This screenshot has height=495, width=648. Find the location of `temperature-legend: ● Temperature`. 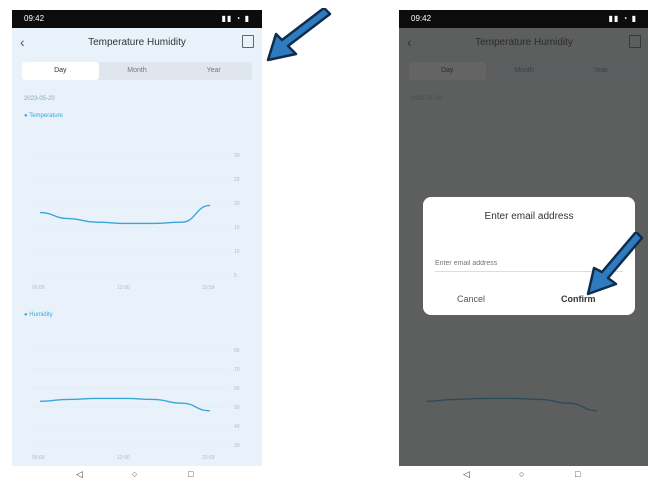

temperature-legend: ● Temperature is located at coordinates (43, 116).